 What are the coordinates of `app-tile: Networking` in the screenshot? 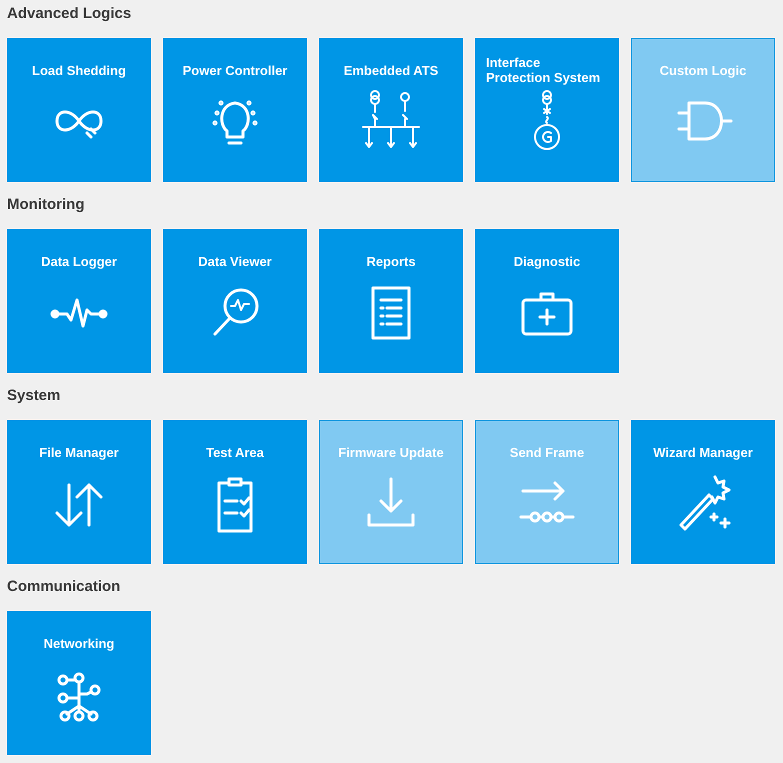 It's located at (79, 683).